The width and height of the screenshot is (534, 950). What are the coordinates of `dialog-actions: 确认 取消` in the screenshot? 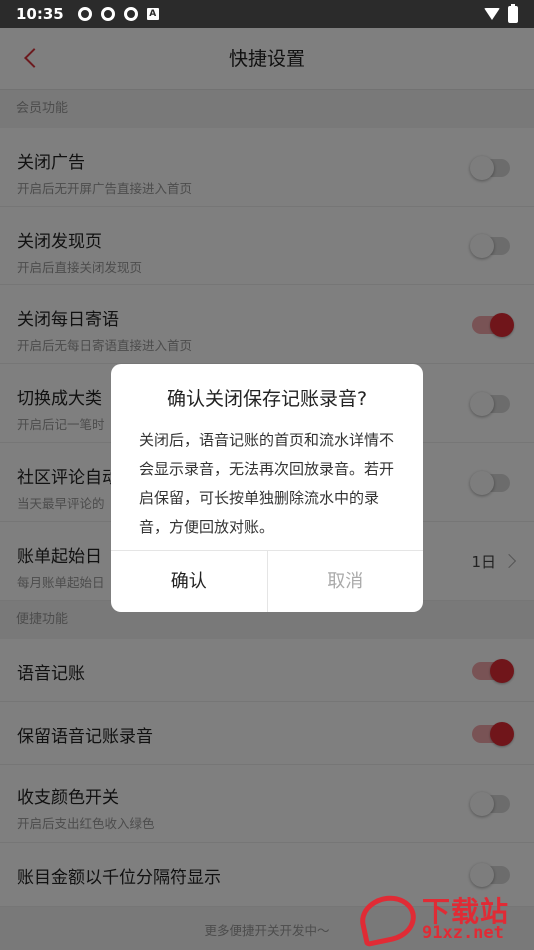 It's located at (267, 581).